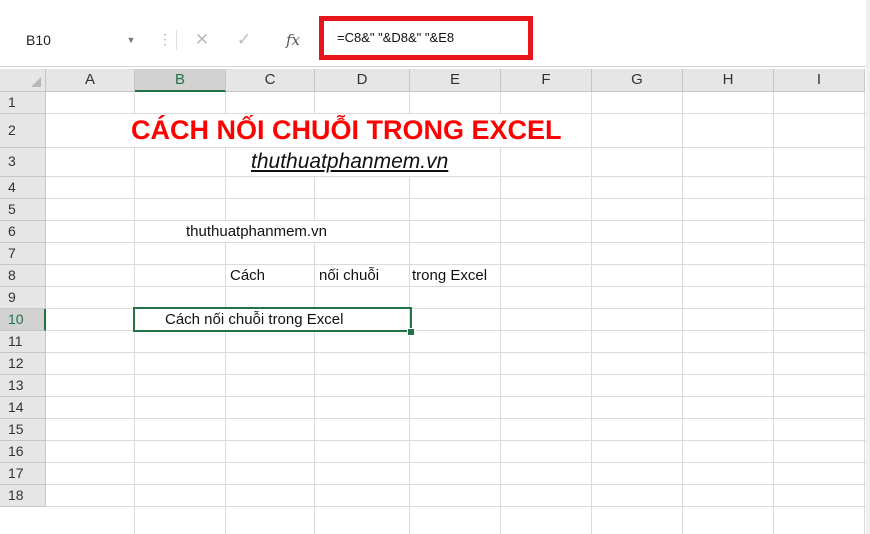 This screenshot has width=870, height=534. Describe the element at coordinates (165, 40) in the screenshot. I see `more-vertical-icon: ⋮` at that location.